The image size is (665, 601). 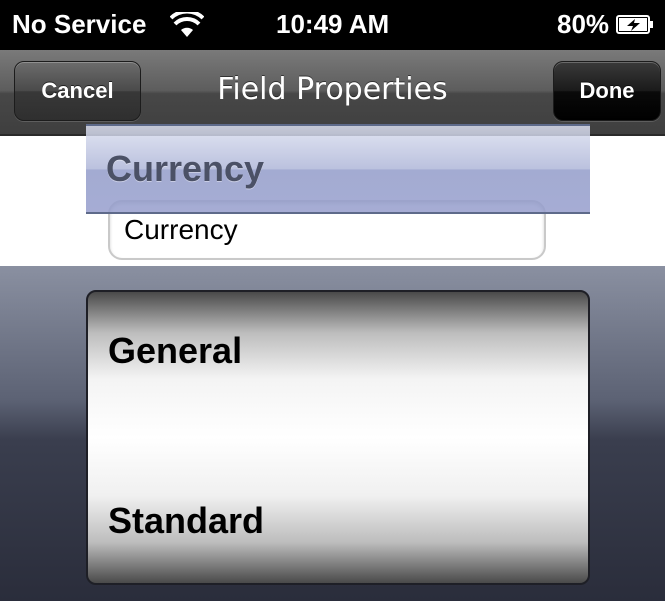 I want to click on clock-time: 10:49 AM, so click(x=333, y=24).